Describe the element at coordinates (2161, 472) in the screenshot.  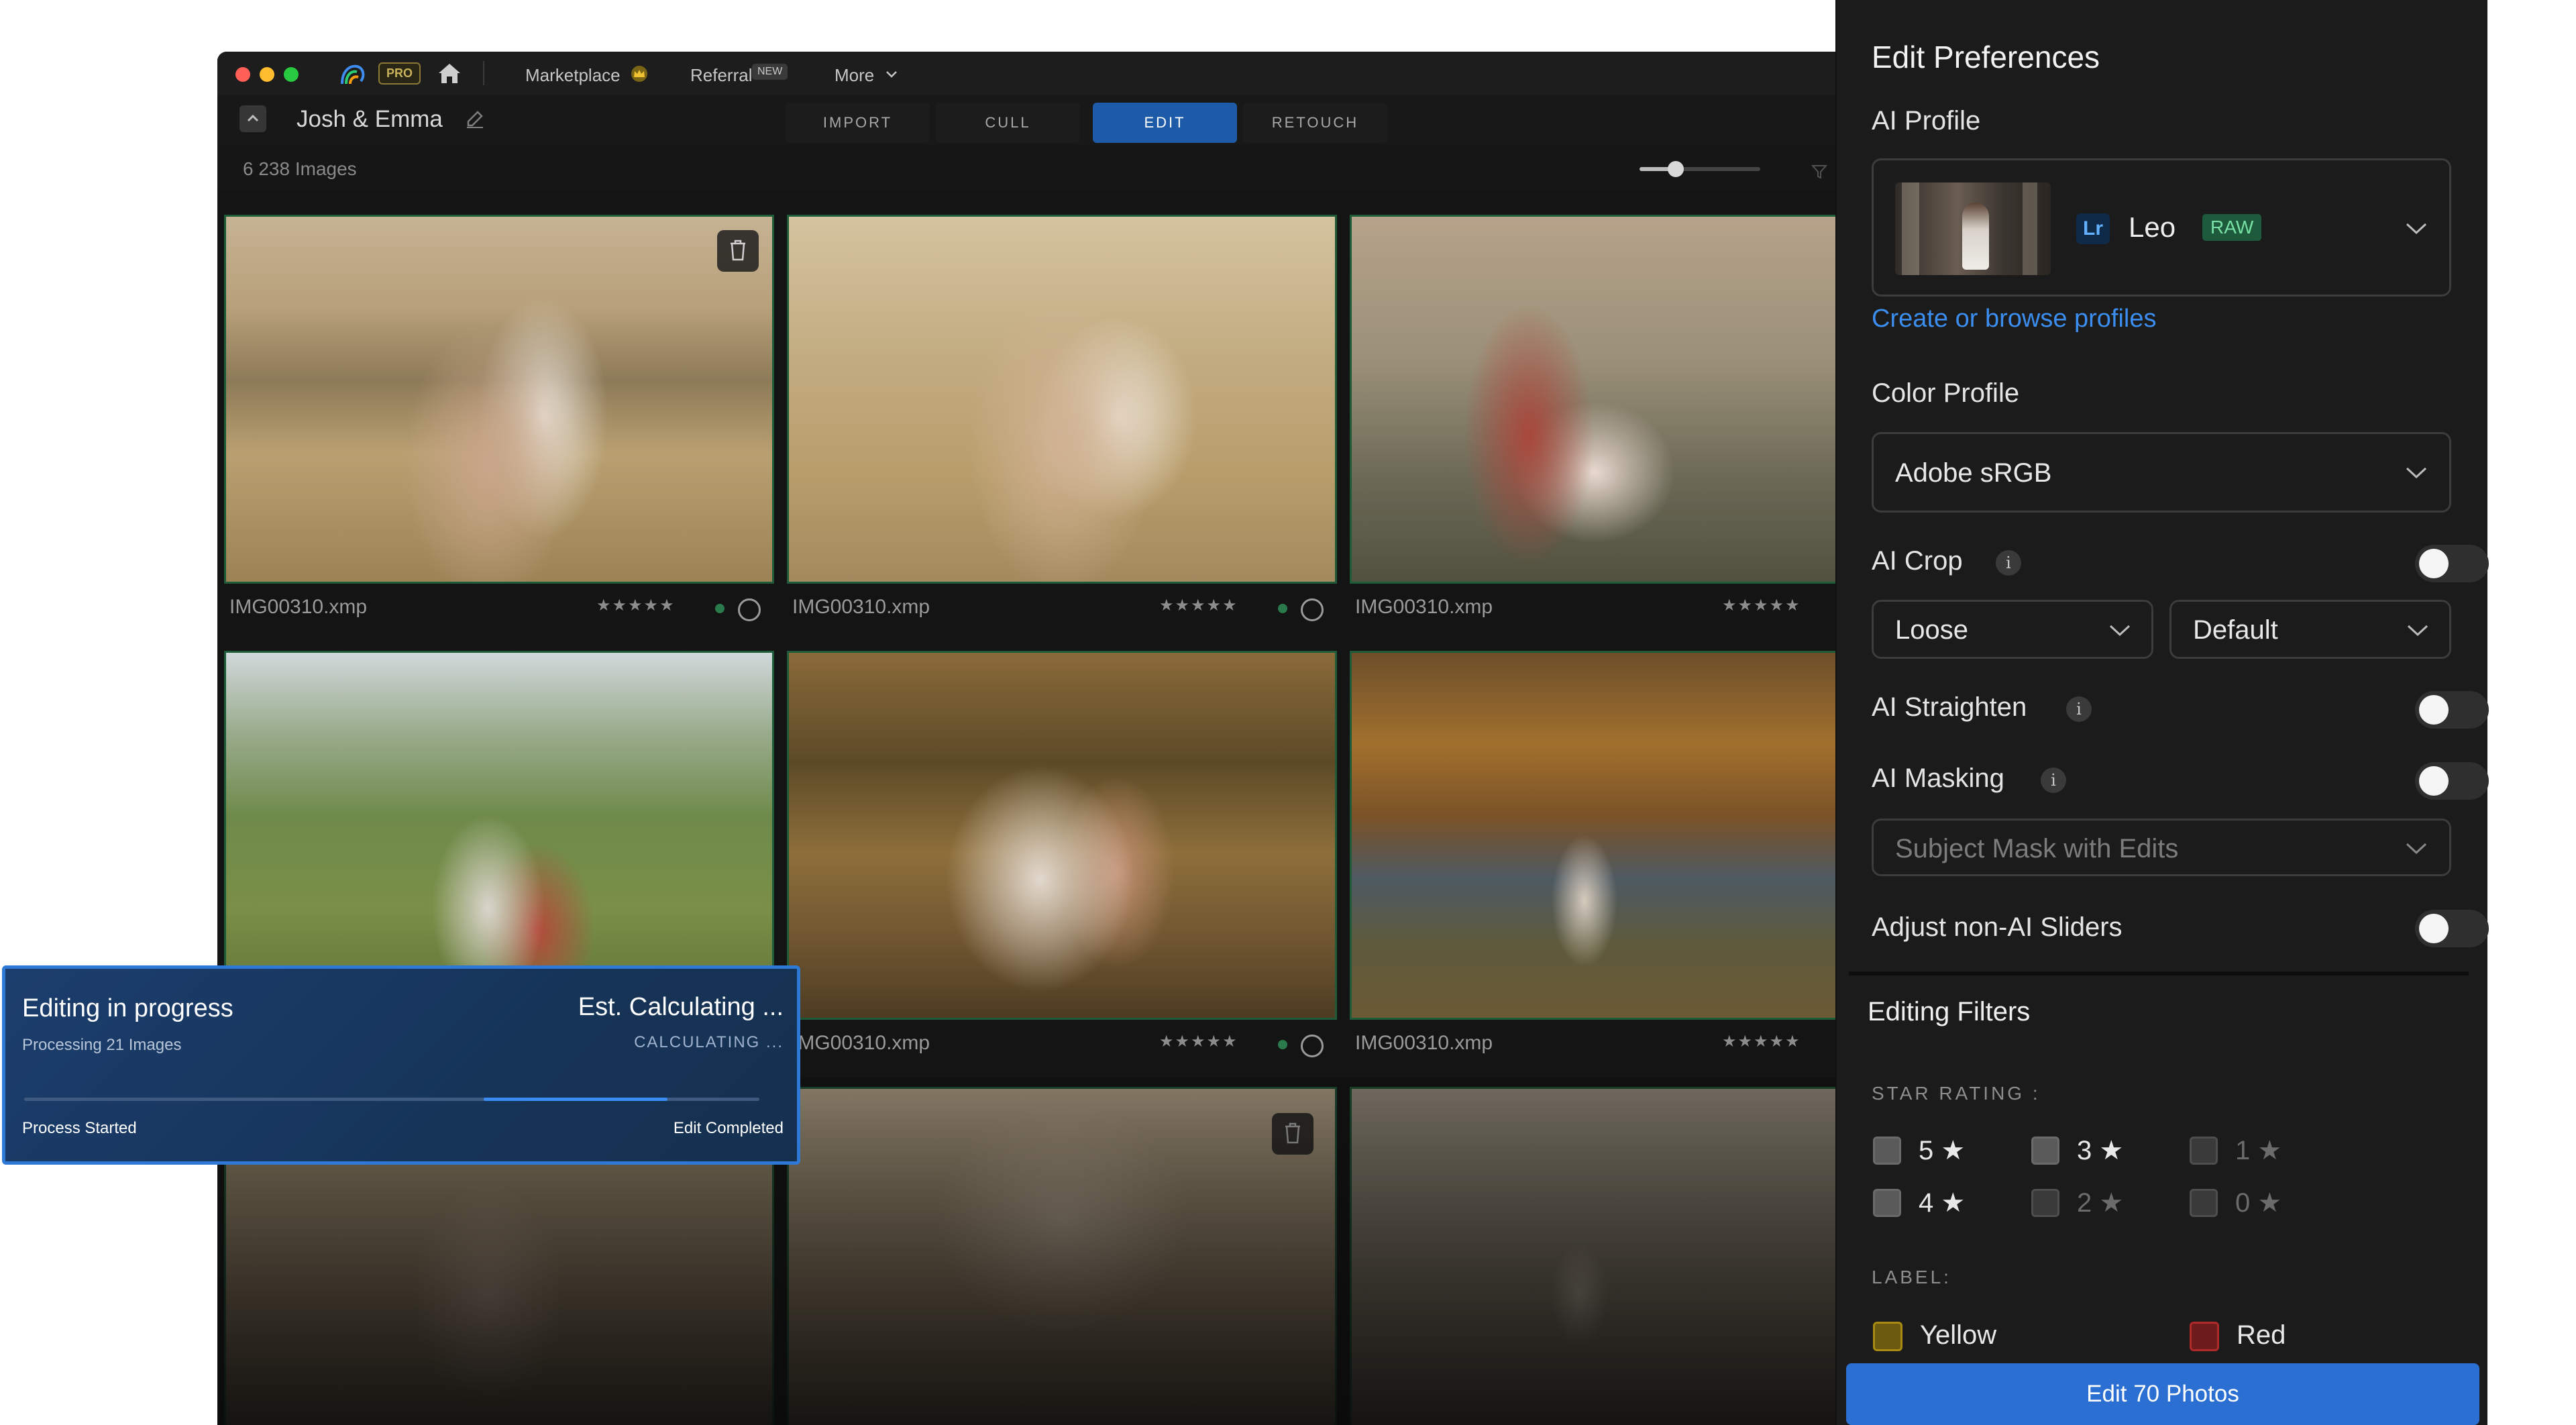
I see `color-profile-select: Adobe sRGB` at that location.